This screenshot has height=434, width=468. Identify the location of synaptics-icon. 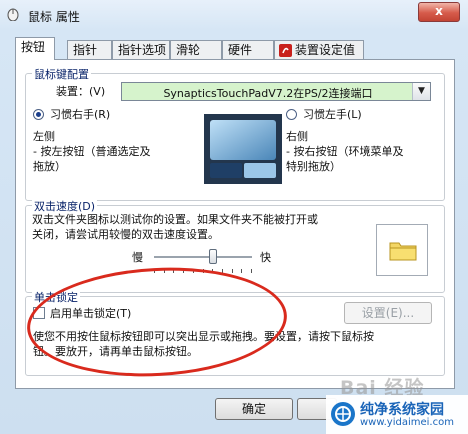
(285, 50).